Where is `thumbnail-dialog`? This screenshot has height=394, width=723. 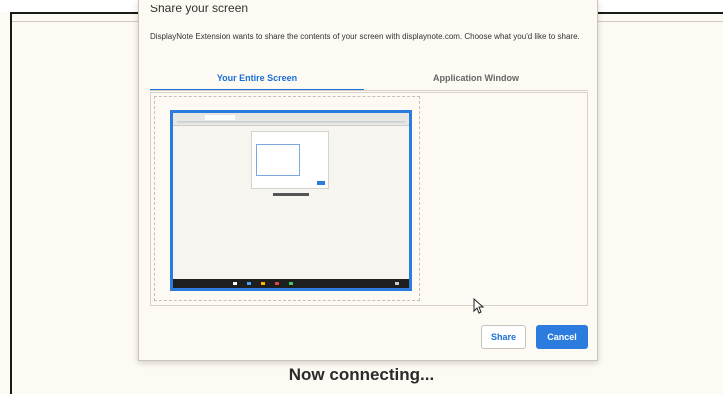 thumbnail-dialog is located at coordinates (290, 160).